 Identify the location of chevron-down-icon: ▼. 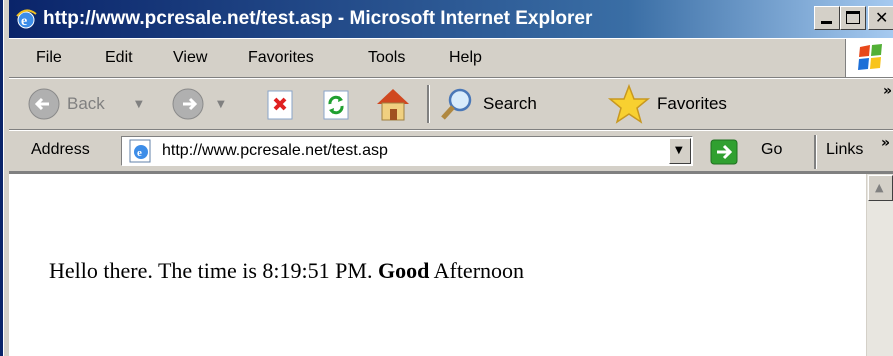
(679, 150).